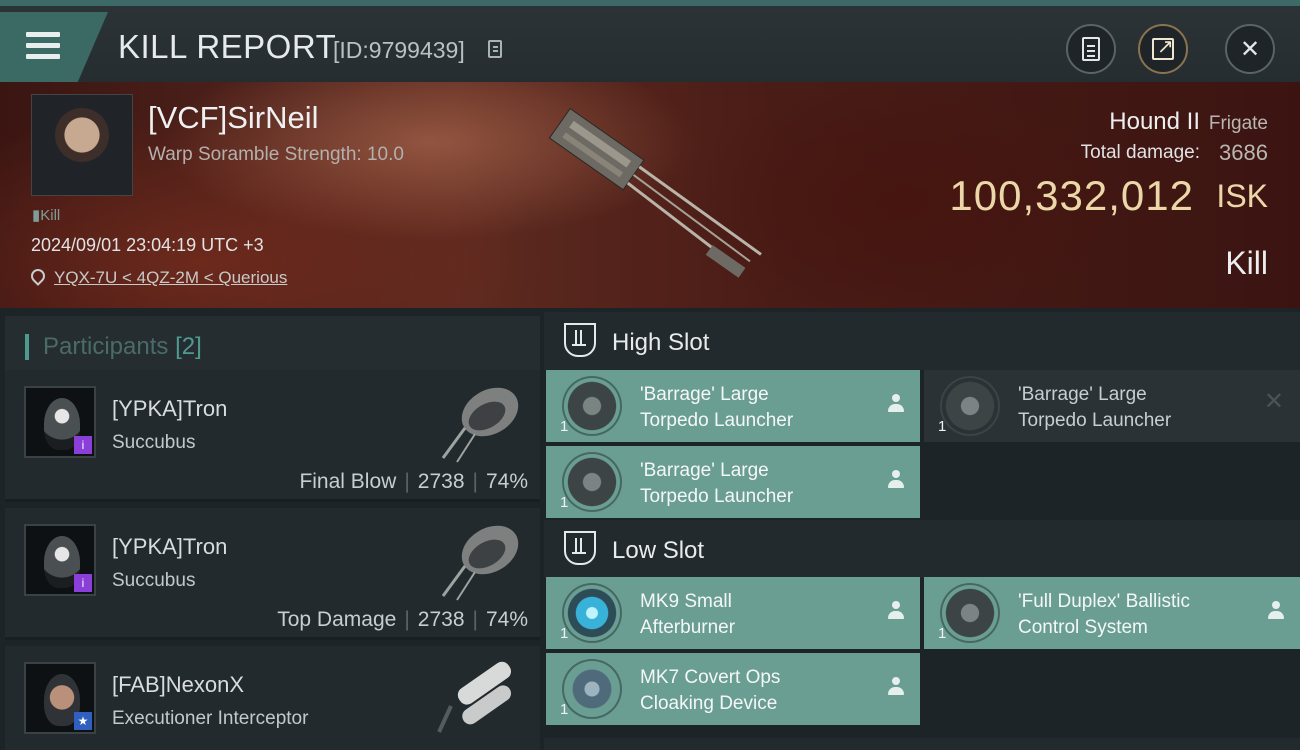 The image size is (1300, 750). I want to click on cloaking-device-icon, so click(592, 689).